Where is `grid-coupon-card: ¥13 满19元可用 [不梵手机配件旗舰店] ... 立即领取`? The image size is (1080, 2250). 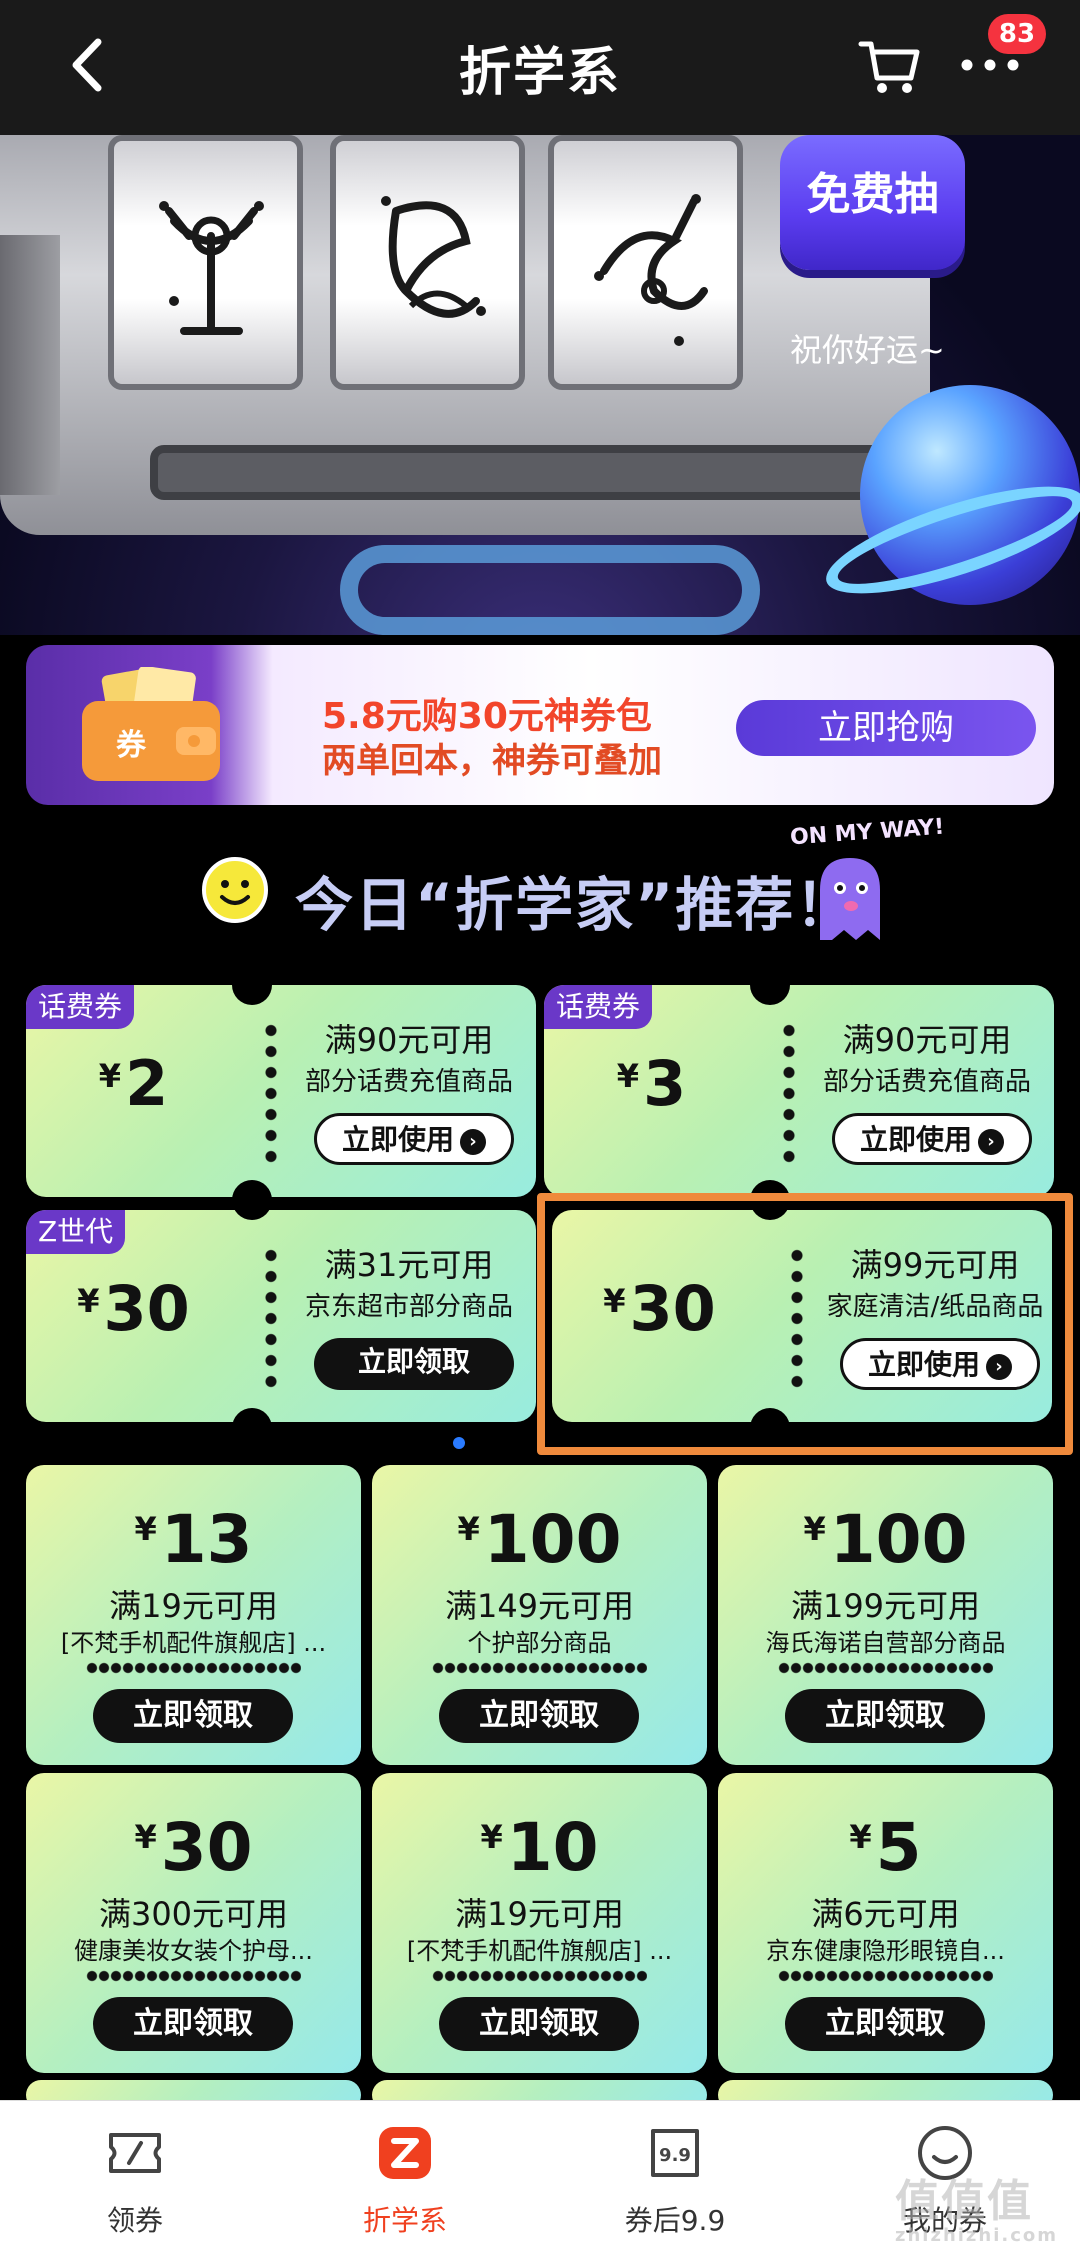
grid-coupon-card: ¥13 满19元可用 [不梵手机配件旗舰店] ... 立即领取 is located at coordinates (193, 1615).